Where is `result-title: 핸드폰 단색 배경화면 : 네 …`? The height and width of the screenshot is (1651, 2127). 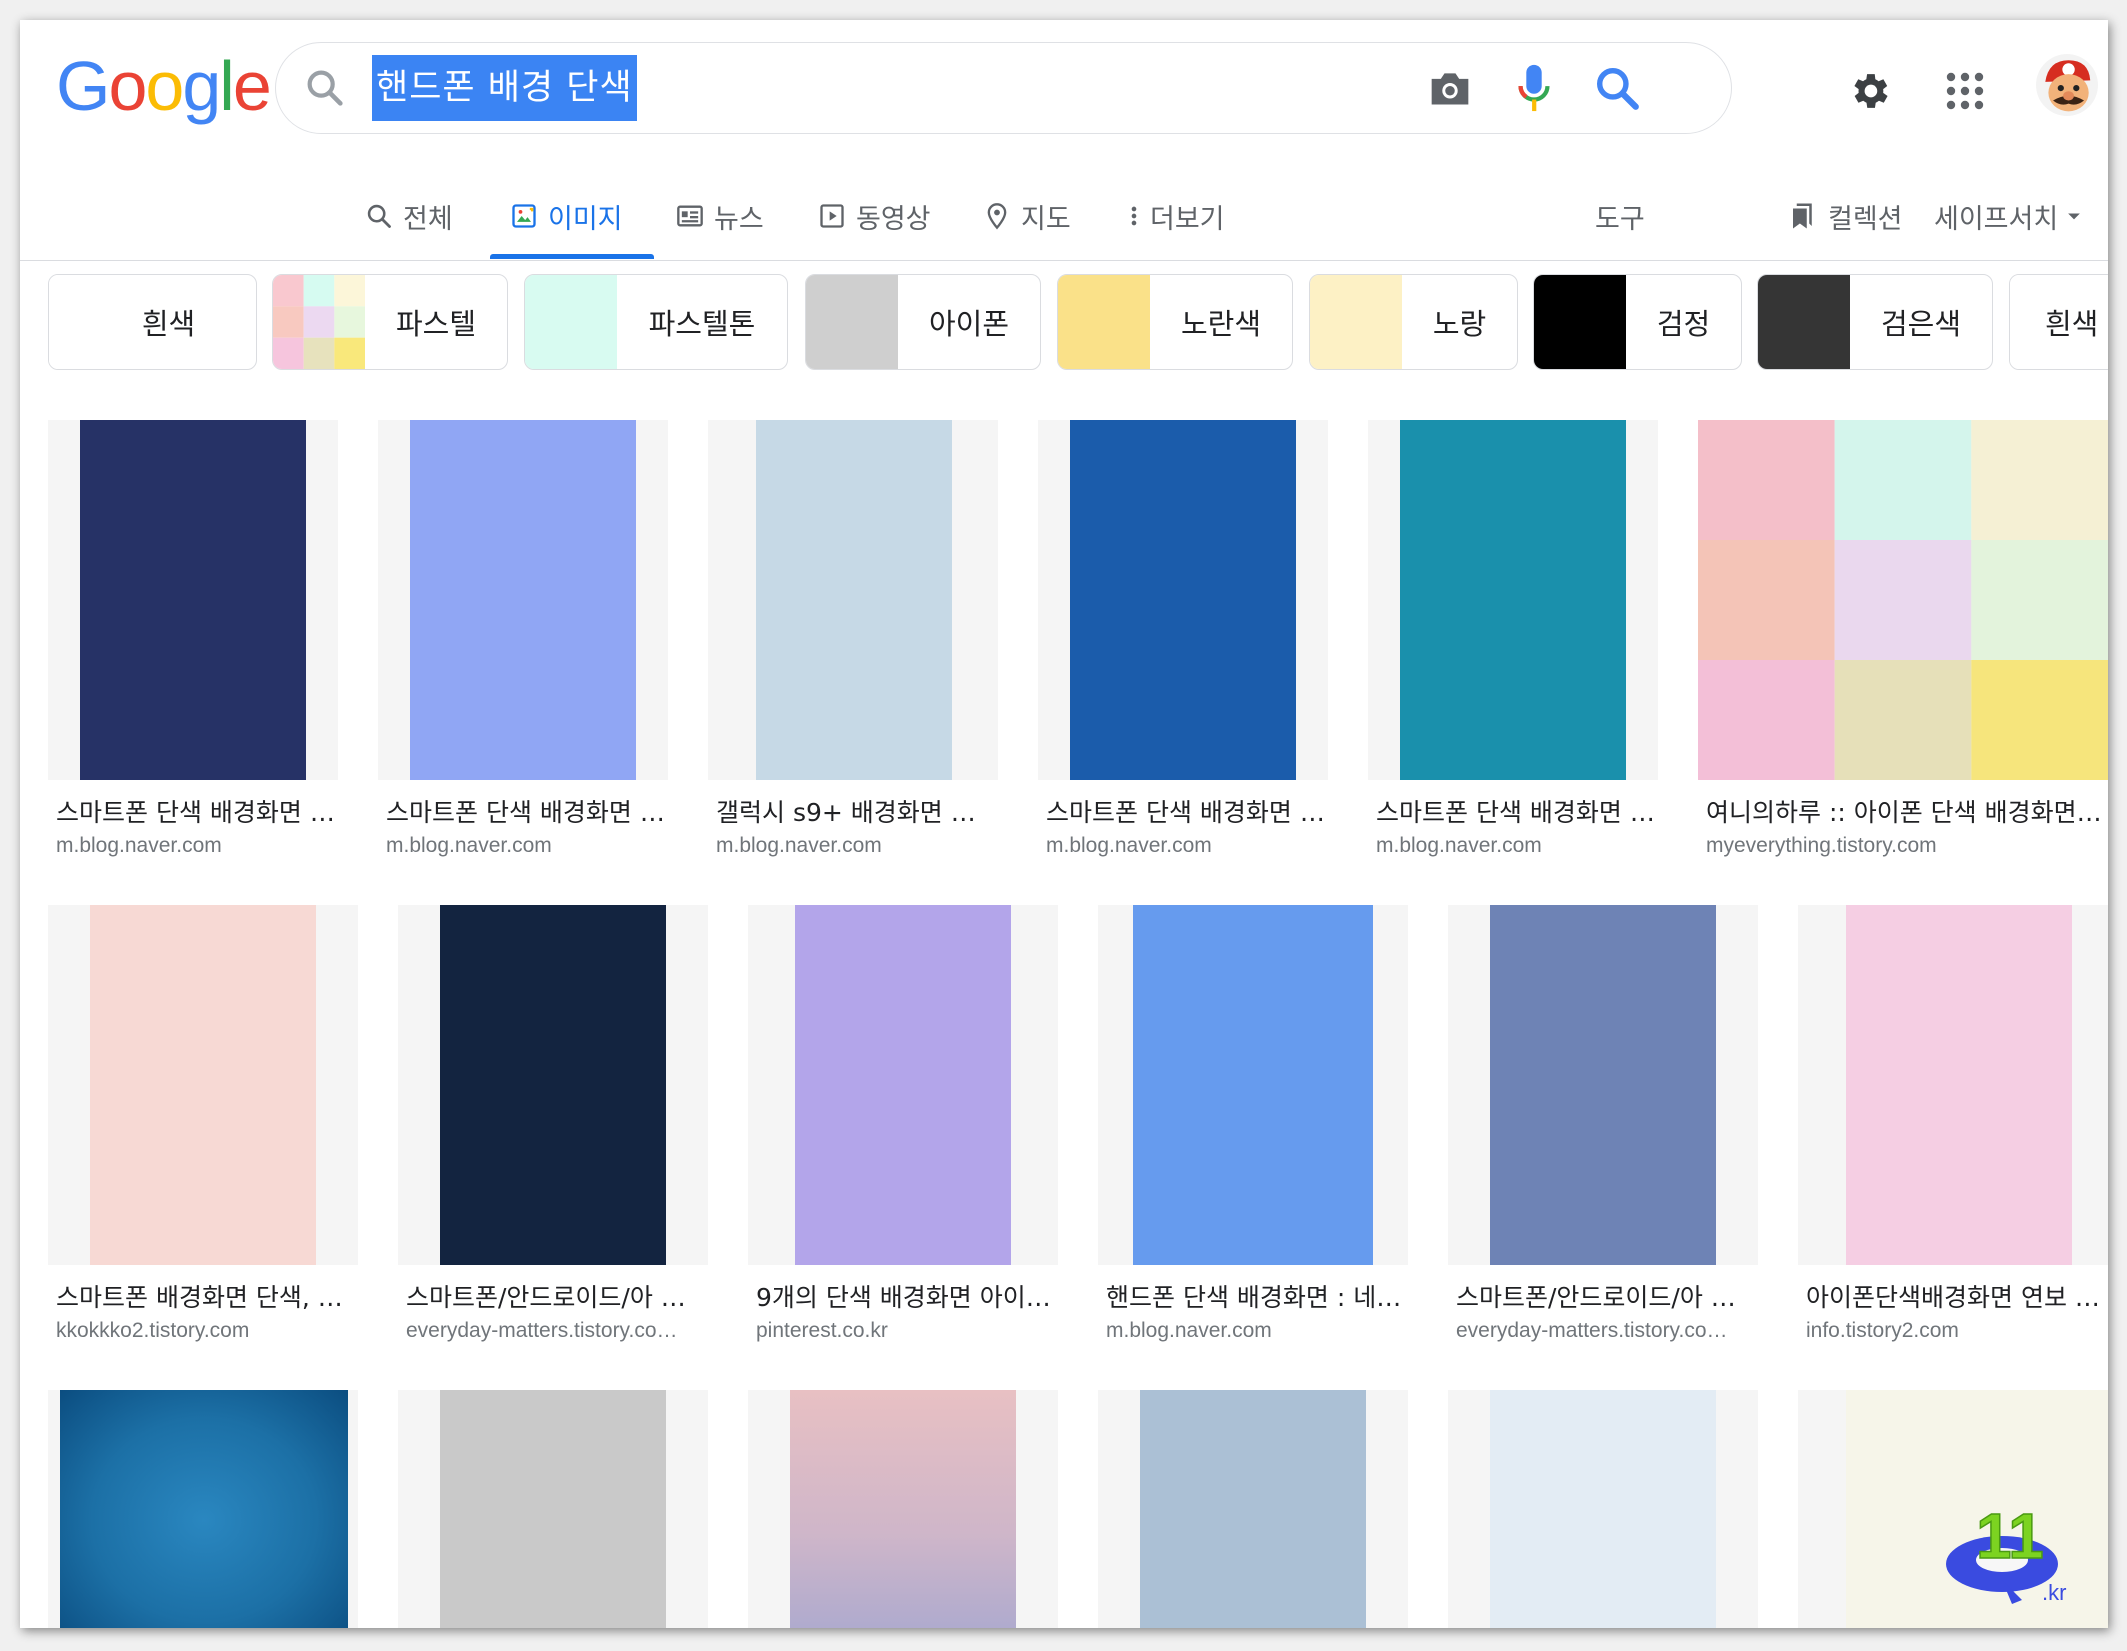 result-title: 핸드폰 단색 배경화면 : 네 … is located at coordinates (1257, 1296).